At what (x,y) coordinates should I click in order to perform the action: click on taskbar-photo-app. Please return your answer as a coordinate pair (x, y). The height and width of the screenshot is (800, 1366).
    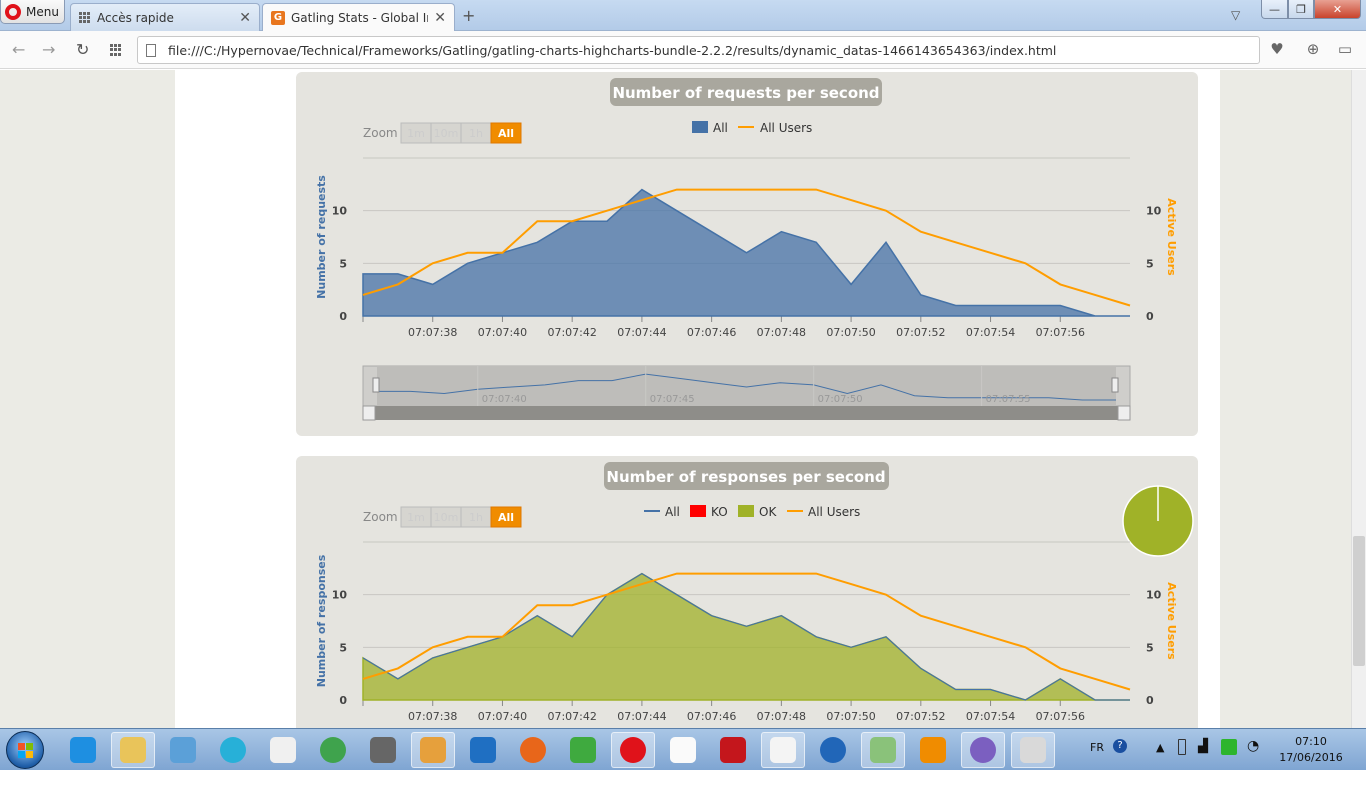
    Looking at the image, I should click on (1033, 750).